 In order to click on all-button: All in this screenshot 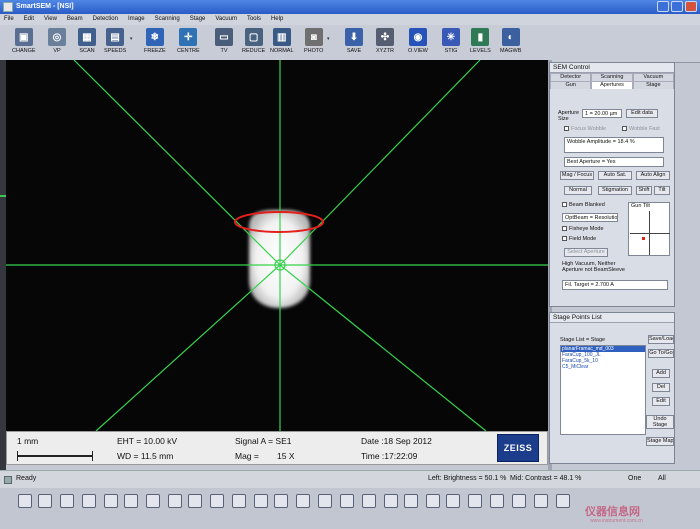, I will do `click(662, 478)`.